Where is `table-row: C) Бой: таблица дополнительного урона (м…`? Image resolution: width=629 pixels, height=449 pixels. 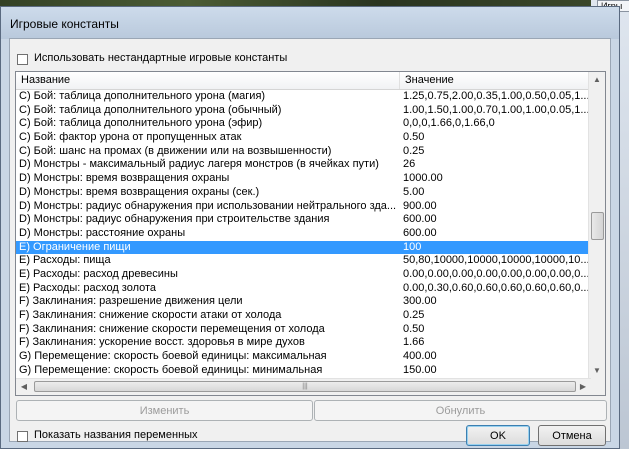 table-row: C) Бой: таблица дополнительного урона (м… is located at coordinates (303, 97).